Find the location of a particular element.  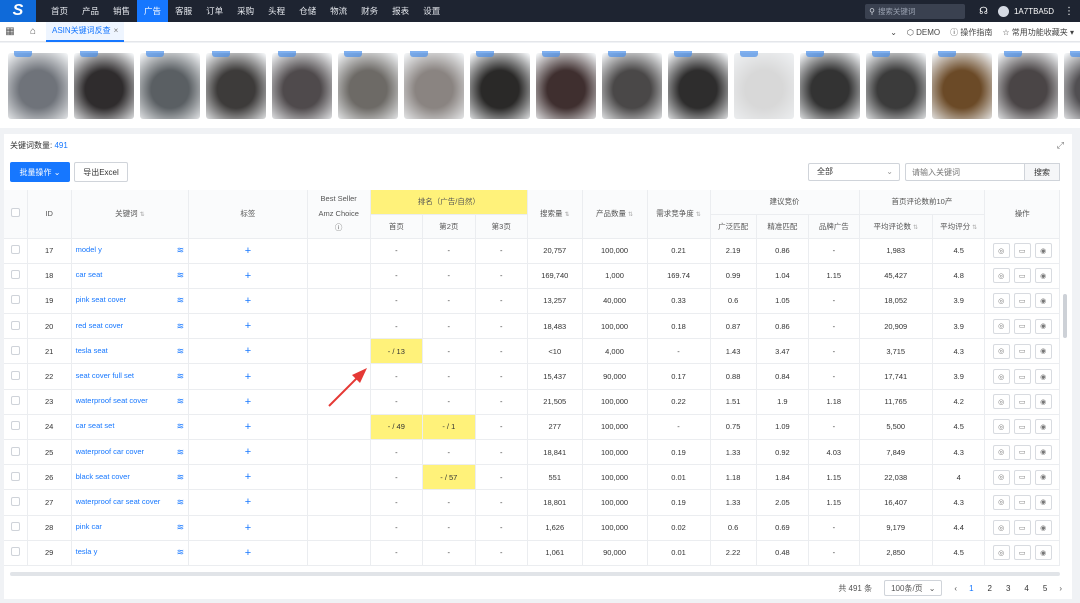

app-logo: S is located at coordinates (18, 11).